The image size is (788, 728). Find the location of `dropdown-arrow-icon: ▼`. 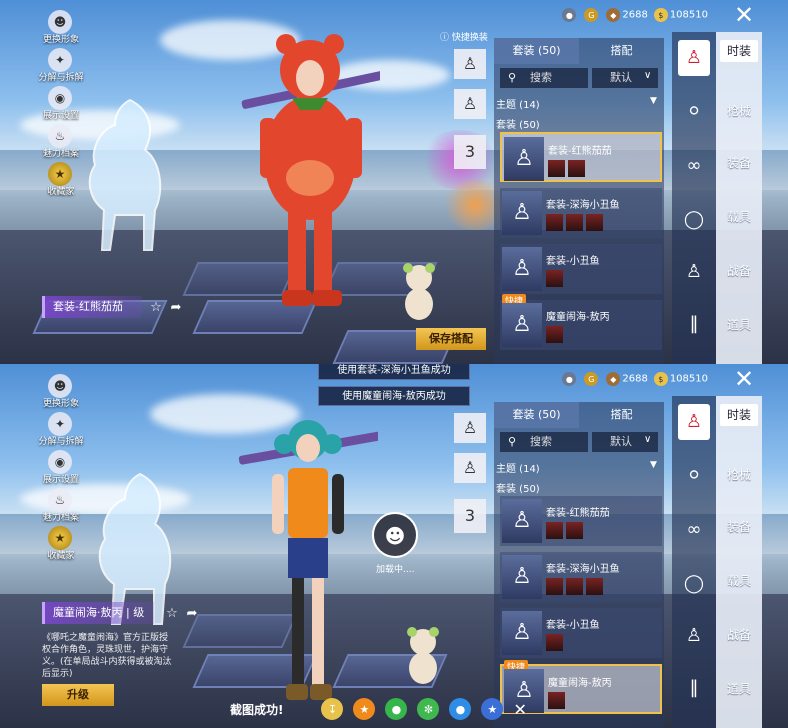

dropdown-arrow-icon: ▼ is located at coordinates (653, 465).